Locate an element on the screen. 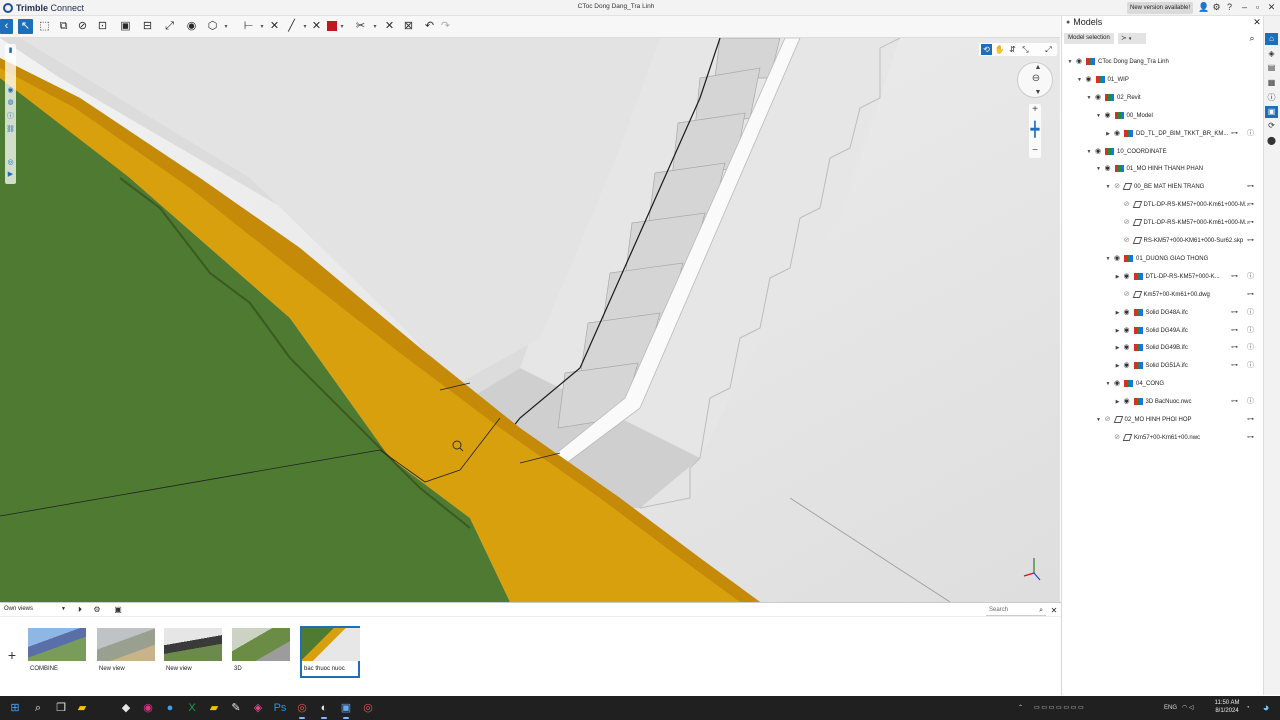  maximize-icon: ▫ is located at coordinates (1257, 7).